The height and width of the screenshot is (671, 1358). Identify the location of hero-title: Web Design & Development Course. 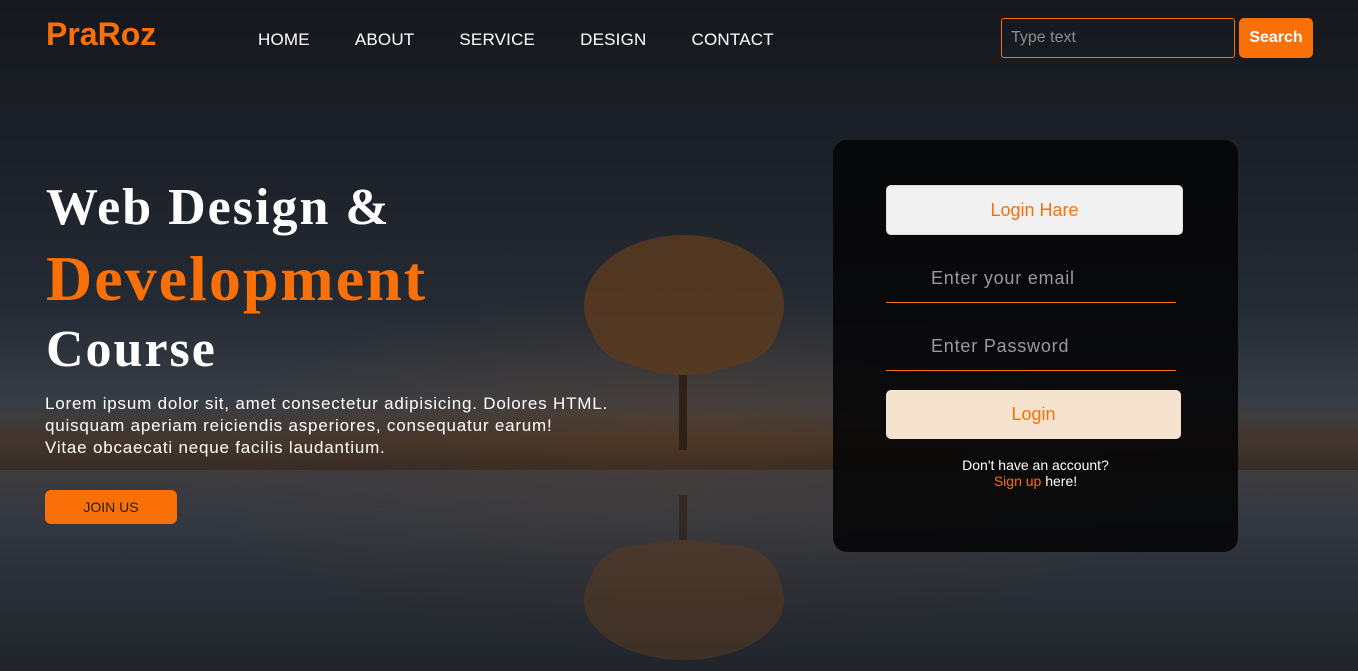
(236, 279).